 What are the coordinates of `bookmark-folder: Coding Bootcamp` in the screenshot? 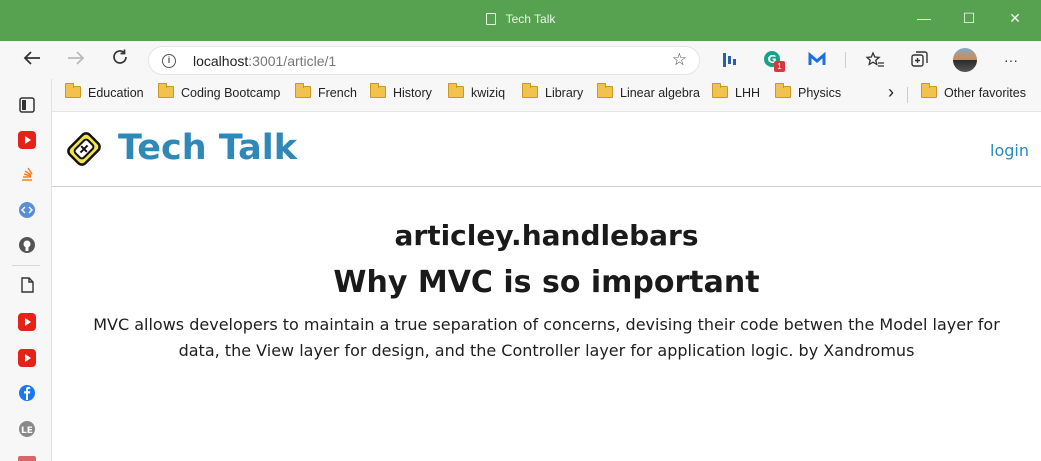 It's located at (219, 93).